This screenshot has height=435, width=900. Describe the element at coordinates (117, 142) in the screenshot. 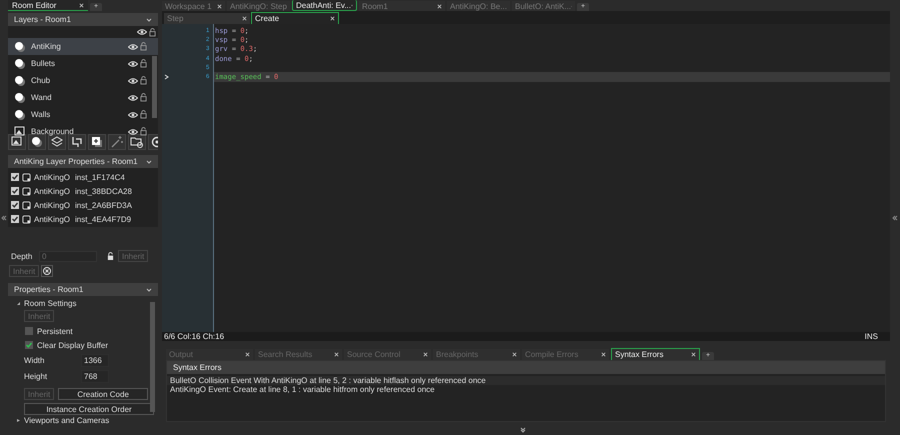

I see `magic-wand-icon` at that location.